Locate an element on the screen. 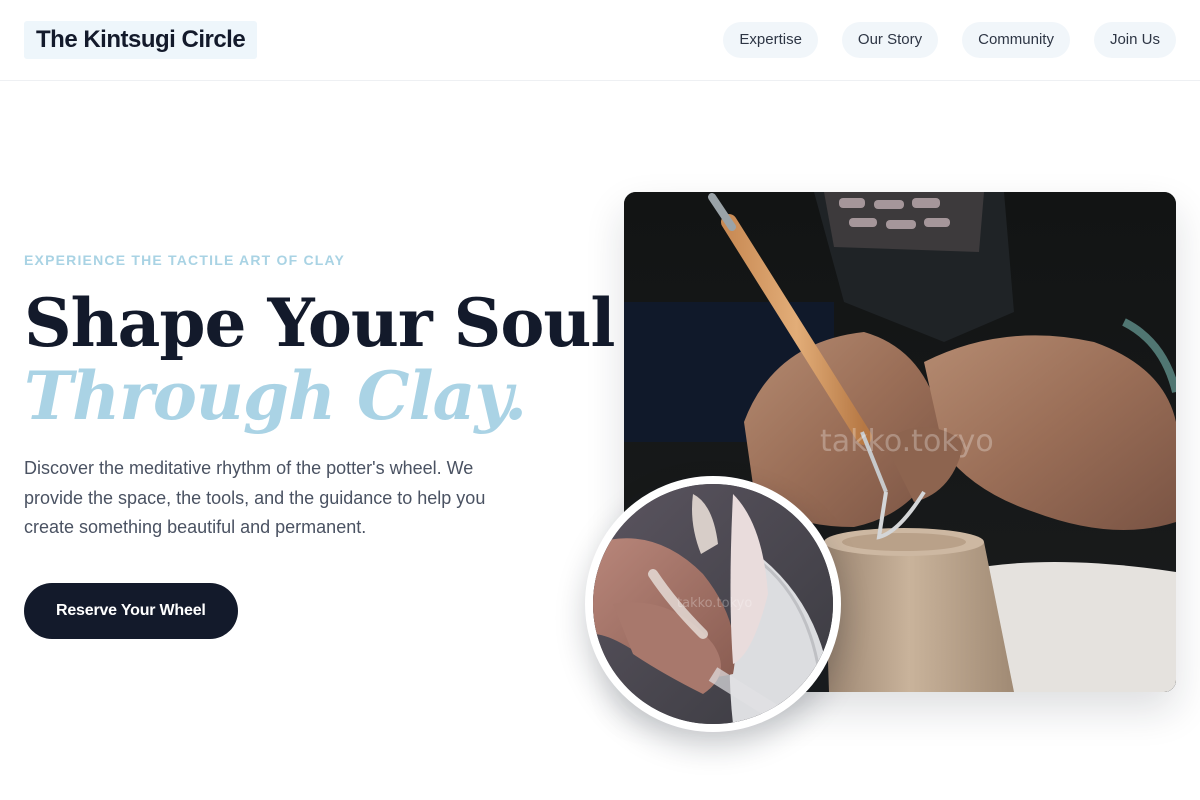 The width and height of the screenshot is (1200, 800). photo-watermark: takko.tokyo is located at coordinates (907, 441).